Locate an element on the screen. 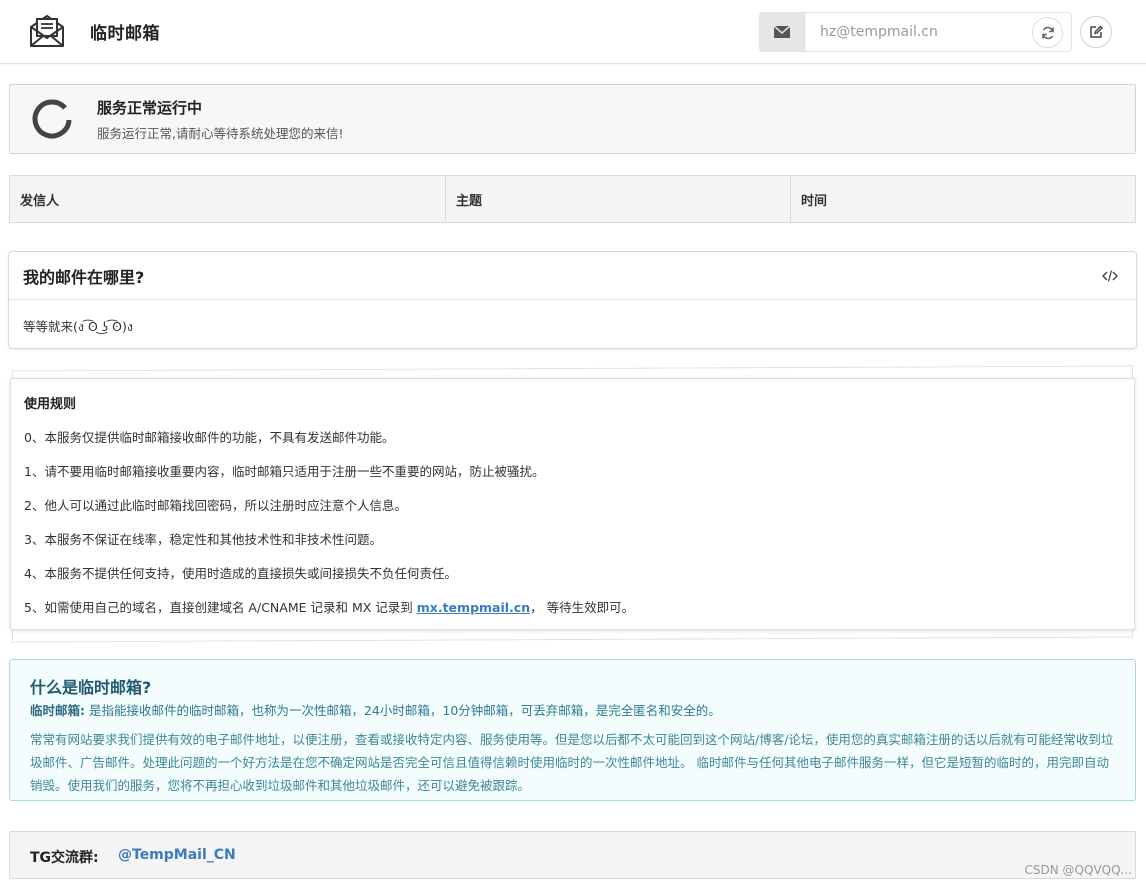  mail-table-header: 发信人 主题 时间 is located at coordinates (572, 199).